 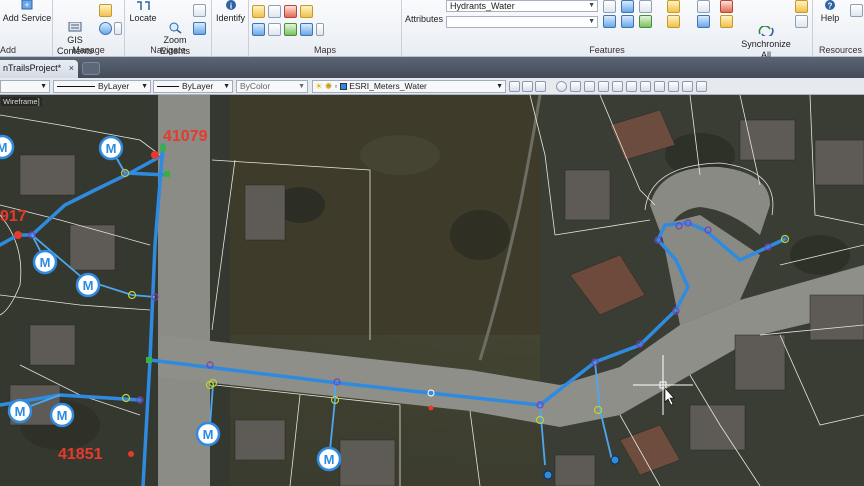 I want to click on zoom-window-icon, so click(x=199, y=28).